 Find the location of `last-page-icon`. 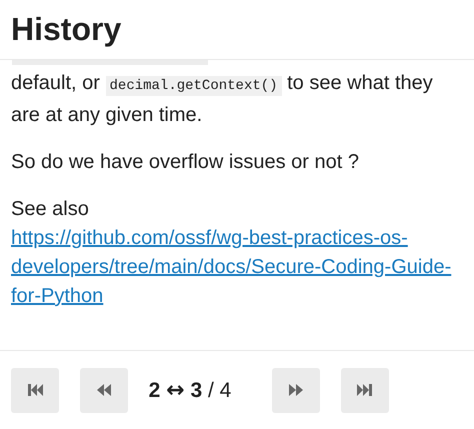

last-page-icon is located at coordinates (365, 390).